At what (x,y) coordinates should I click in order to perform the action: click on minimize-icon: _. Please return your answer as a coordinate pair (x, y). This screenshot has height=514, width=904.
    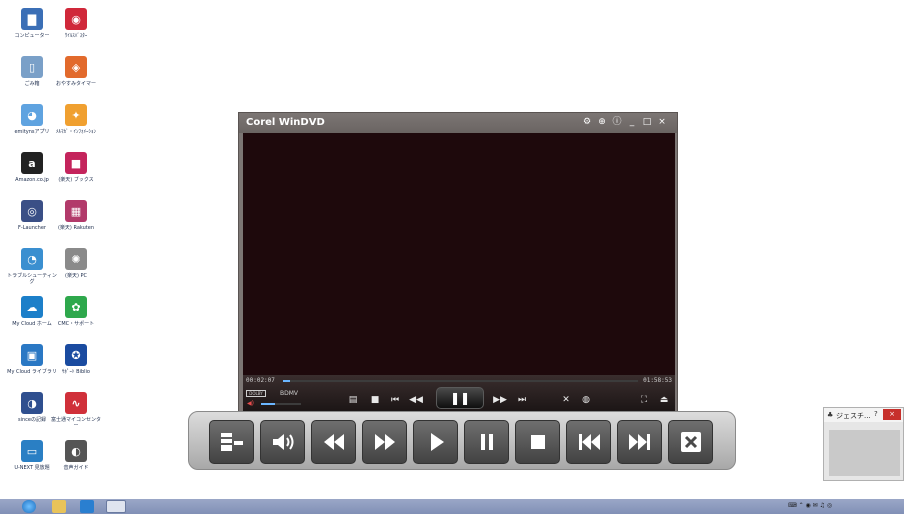
    Looking at the image, I should click on (632, 122).